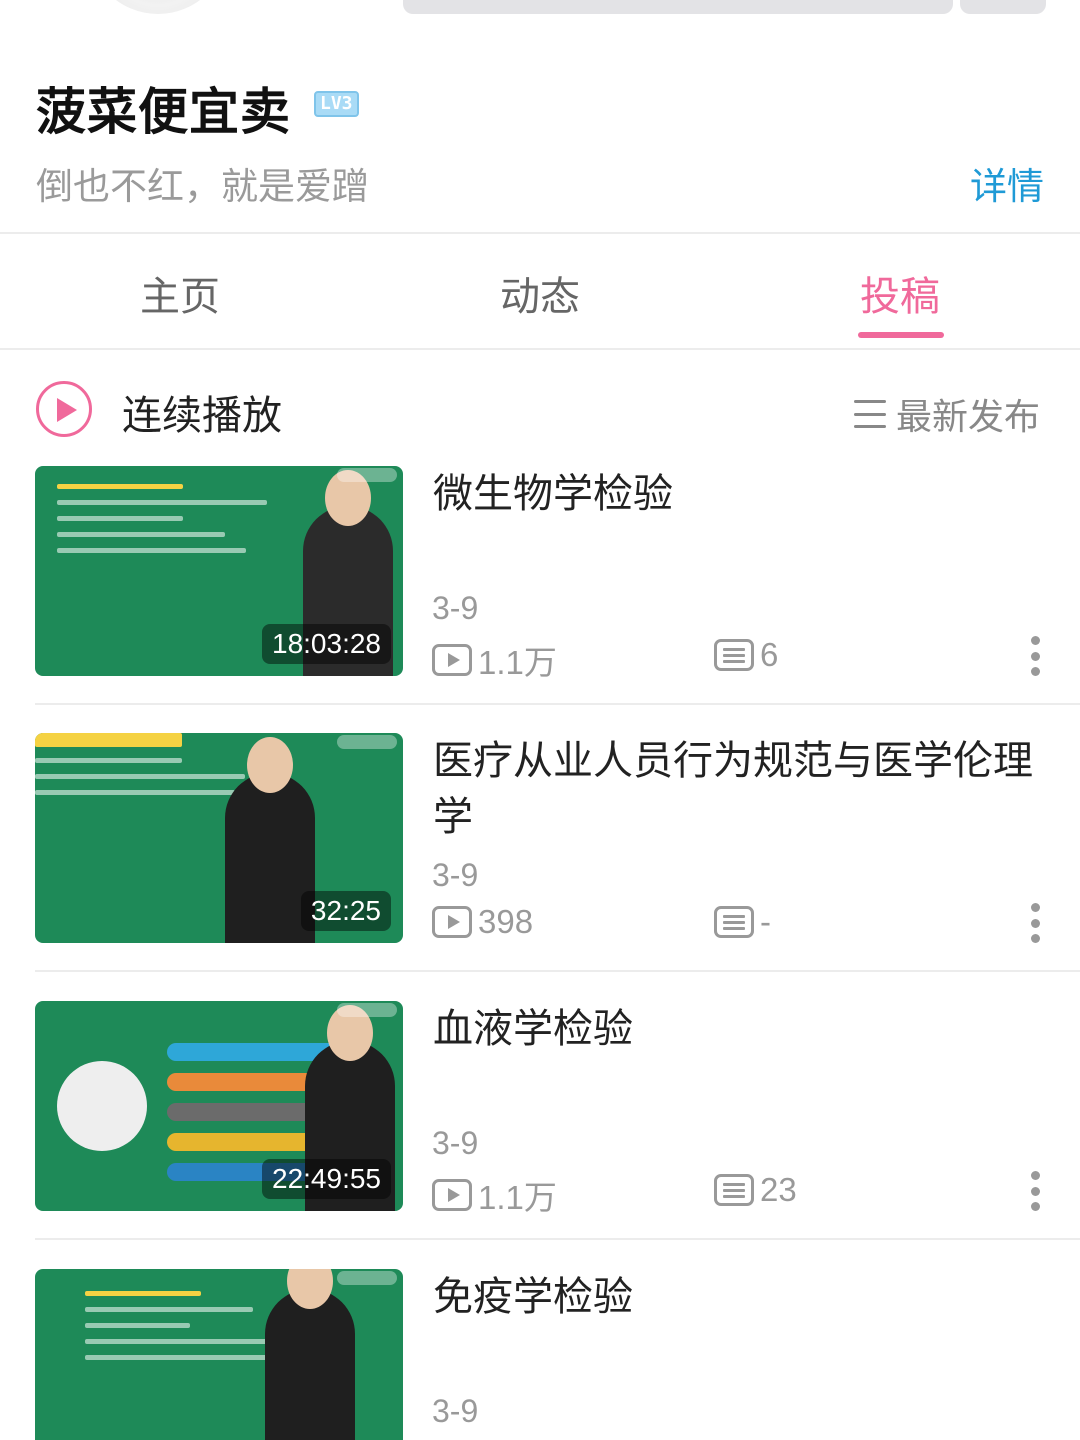 The height and width of the screenshot is (1440, 1080). I want to click on tab-dynamics: 动态, so click(540, 291).